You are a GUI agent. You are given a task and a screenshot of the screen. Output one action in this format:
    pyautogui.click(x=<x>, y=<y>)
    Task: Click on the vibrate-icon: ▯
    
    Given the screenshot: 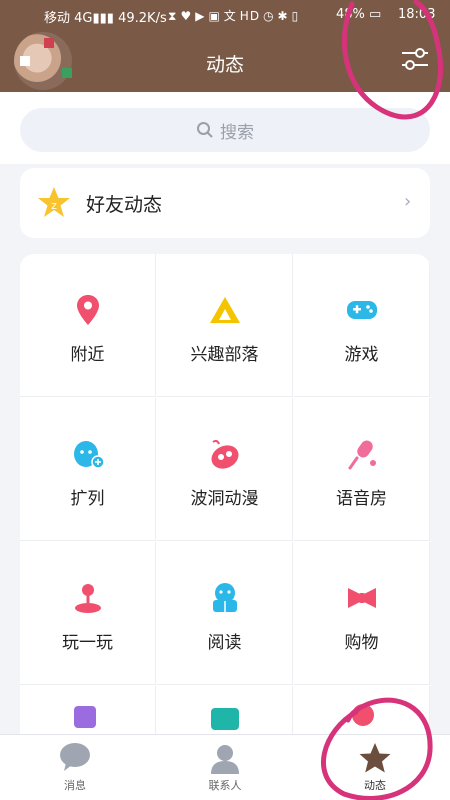 What is the action you would take?
    pyautogui.click(x=295, y=16)
    